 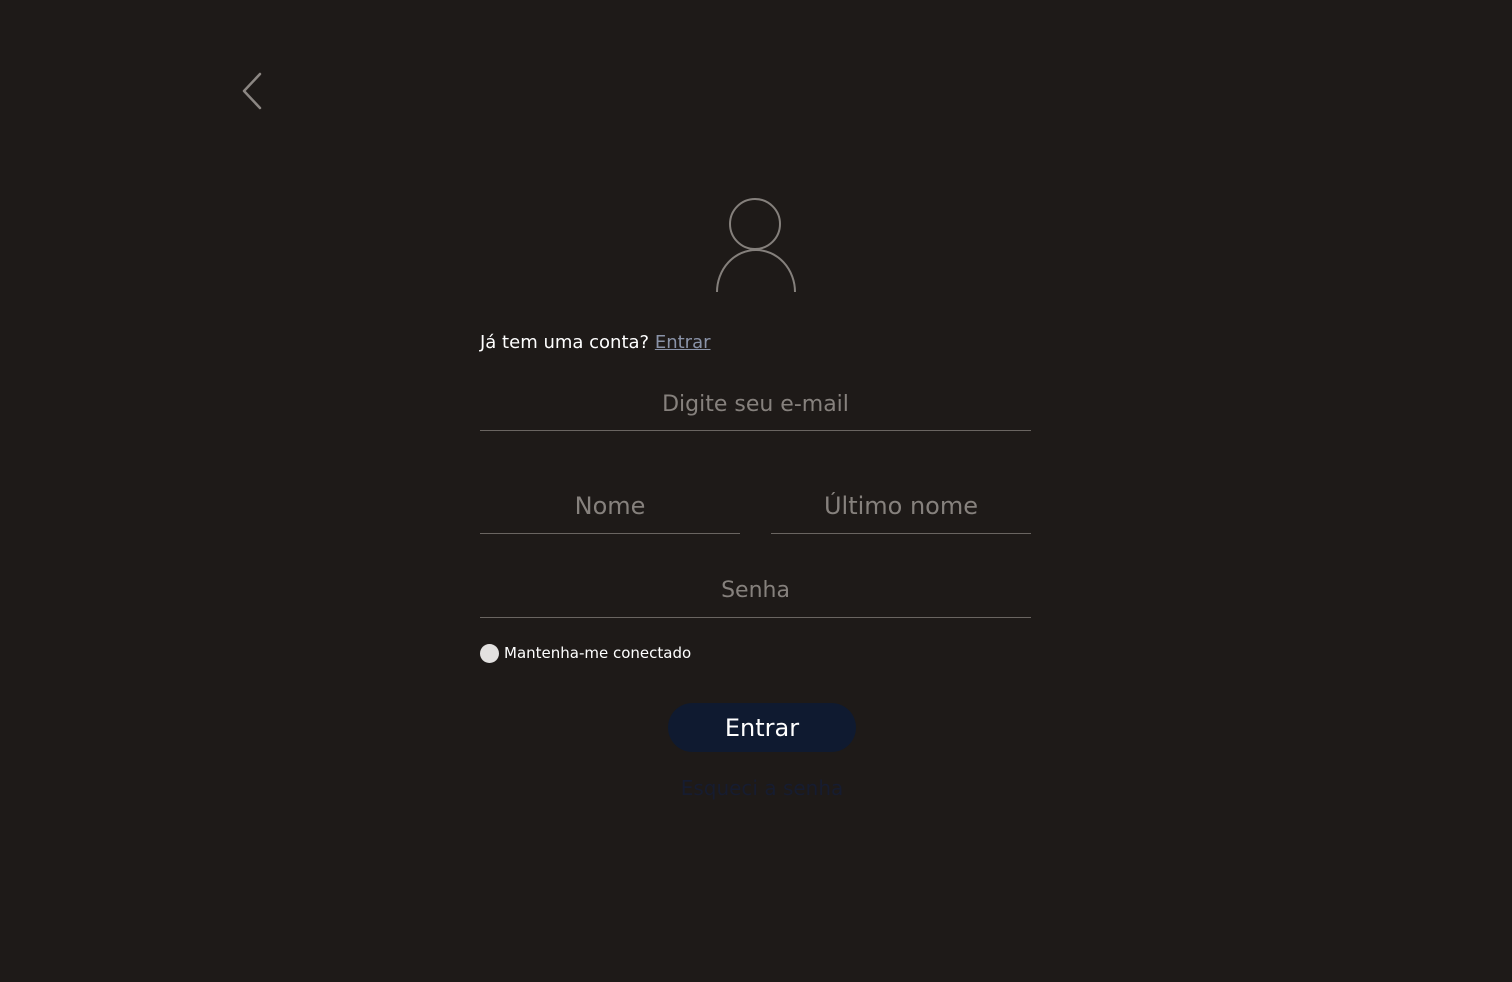 What do you see at coordinates (755, 591) in the screenshot?
I see `password-field` at bounding box center [755, 591].